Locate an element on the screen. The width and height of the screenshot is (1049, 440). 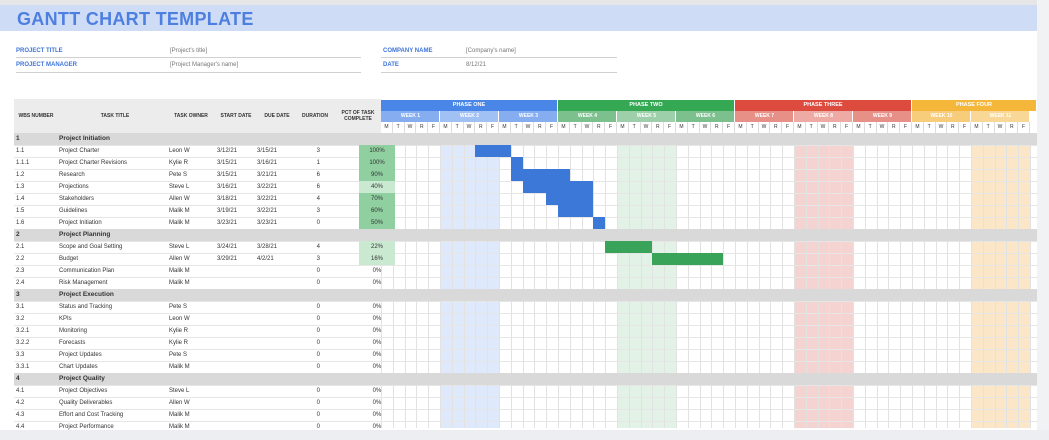
week-header: WEEK 8 is located at coordinates (823, 116).